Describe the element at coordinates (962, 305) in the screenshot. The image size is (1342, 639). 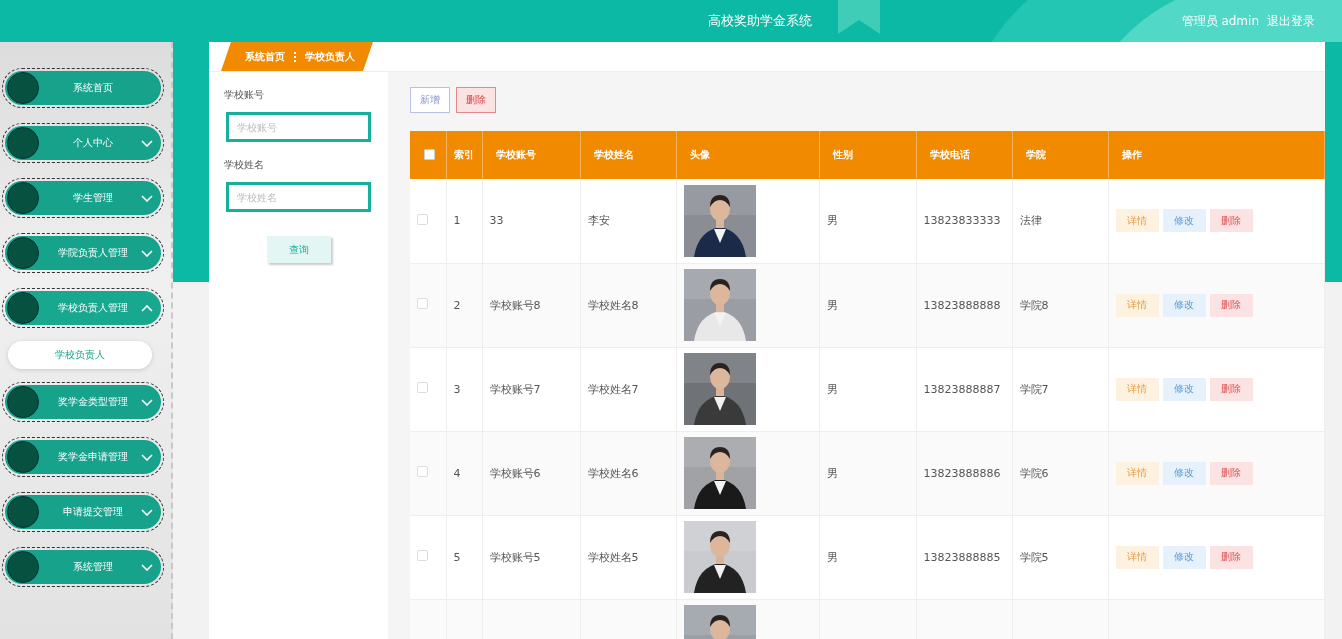
I see `table-cell: 13823888888` at that location.